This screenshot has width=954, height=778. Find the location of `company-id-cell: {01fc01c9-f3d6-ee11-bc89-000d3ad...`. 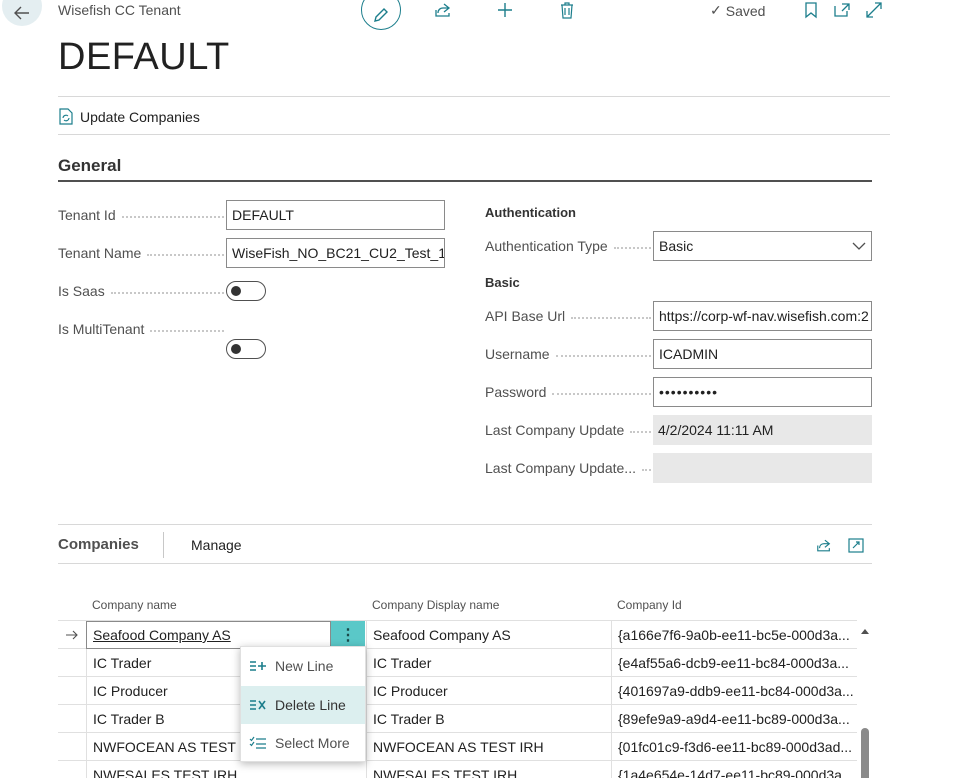

company-id-cell: {01fc01c9-f3d6-ee11-bc89-000d3ad... is located at coordinates (734, 747).